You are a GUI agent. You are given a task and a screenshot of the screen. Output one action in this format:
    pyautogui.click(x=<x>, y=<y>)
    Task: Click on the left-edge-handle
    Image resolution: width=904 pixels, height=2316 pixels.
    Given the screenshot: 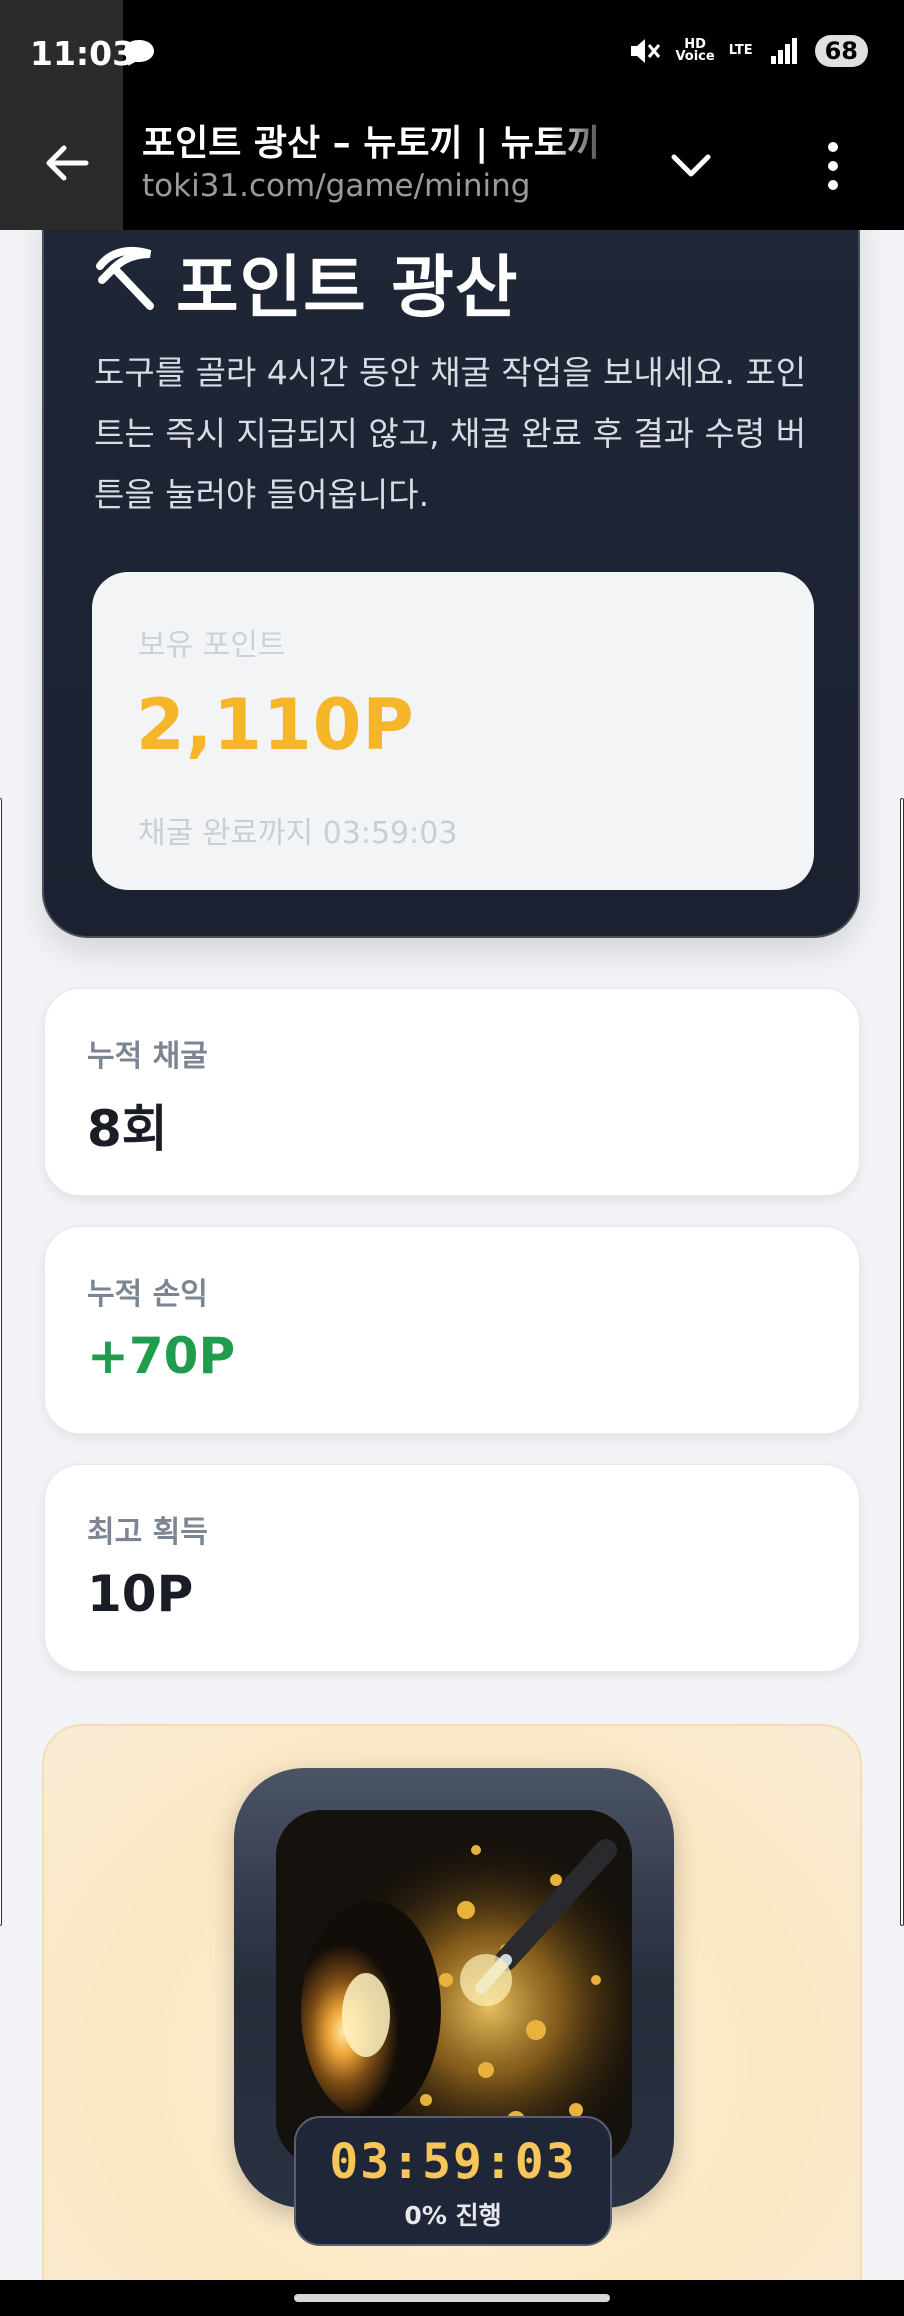 What is the action you would take?
    pyautogui.click(x=1, y=1362)
    